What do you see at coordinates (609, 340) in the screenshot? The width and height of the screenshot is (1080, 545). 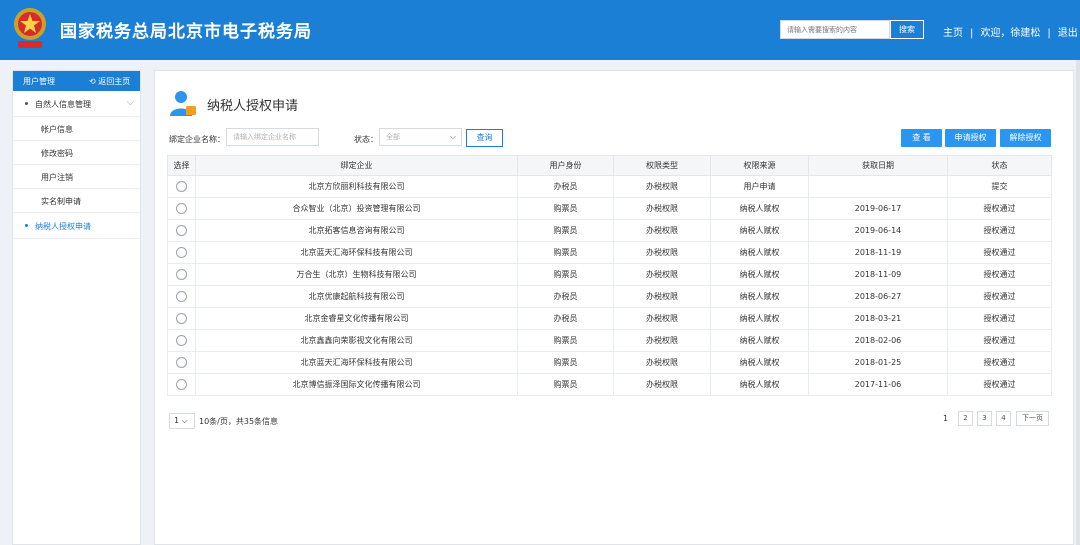 I see `table-row: 北京鑫鑫向荣影视文化有限公司 购票员 办税权限 纳税人赋权 2018-02-06 授权通过` at bounding box center [609, 340].